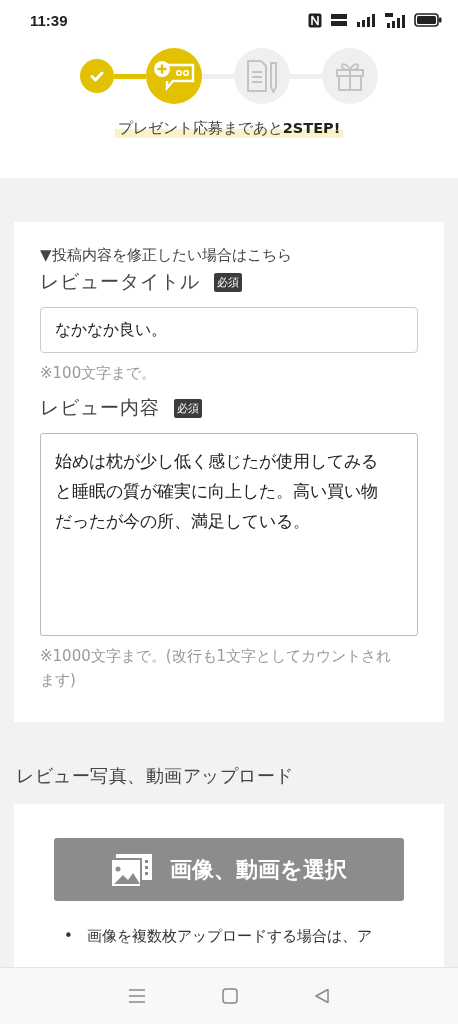 This screenshot has height=1024, width=458. What do you see at coordinates (120, 281) in the screenshot?
I see `field-label: レビュータイトル` at bounding box center [120, 281].